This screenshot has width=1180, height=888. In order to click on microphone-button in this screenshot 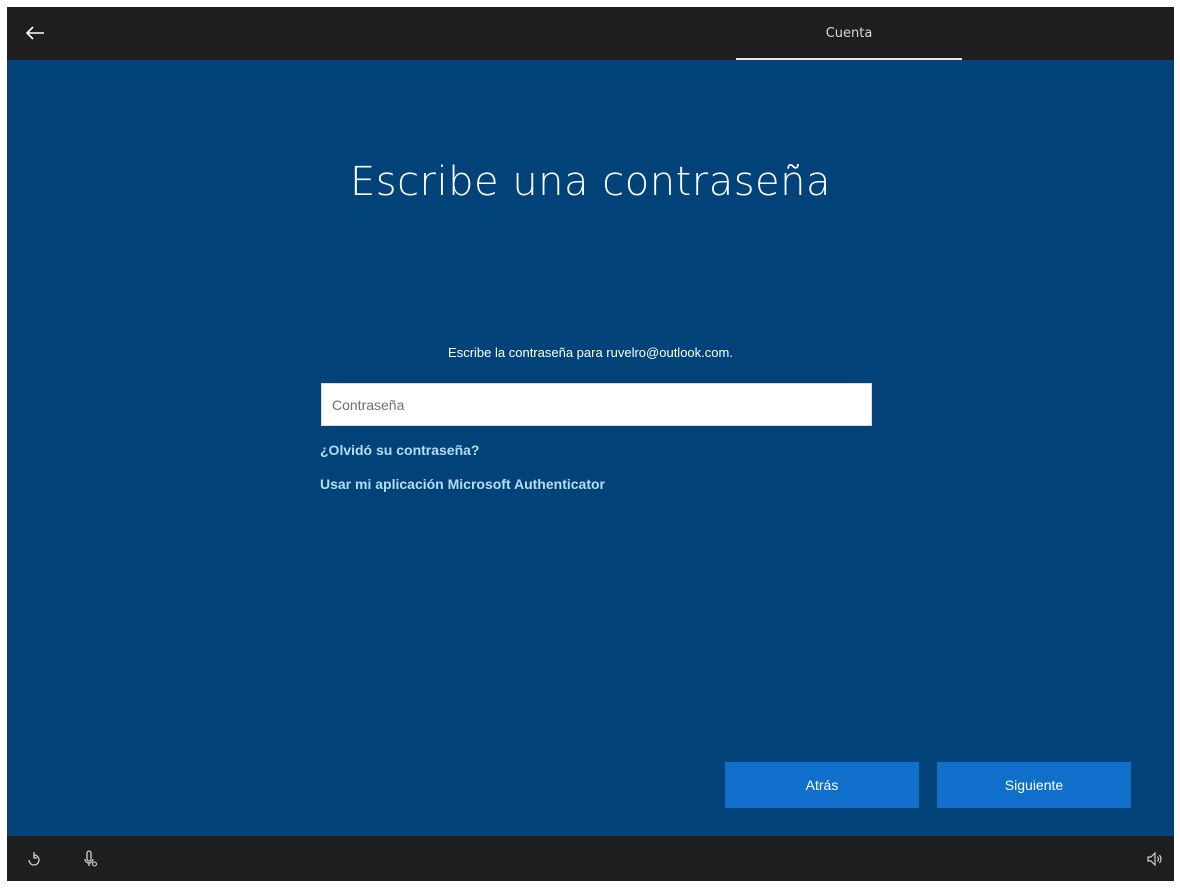, I will do `click(90, 859)`.